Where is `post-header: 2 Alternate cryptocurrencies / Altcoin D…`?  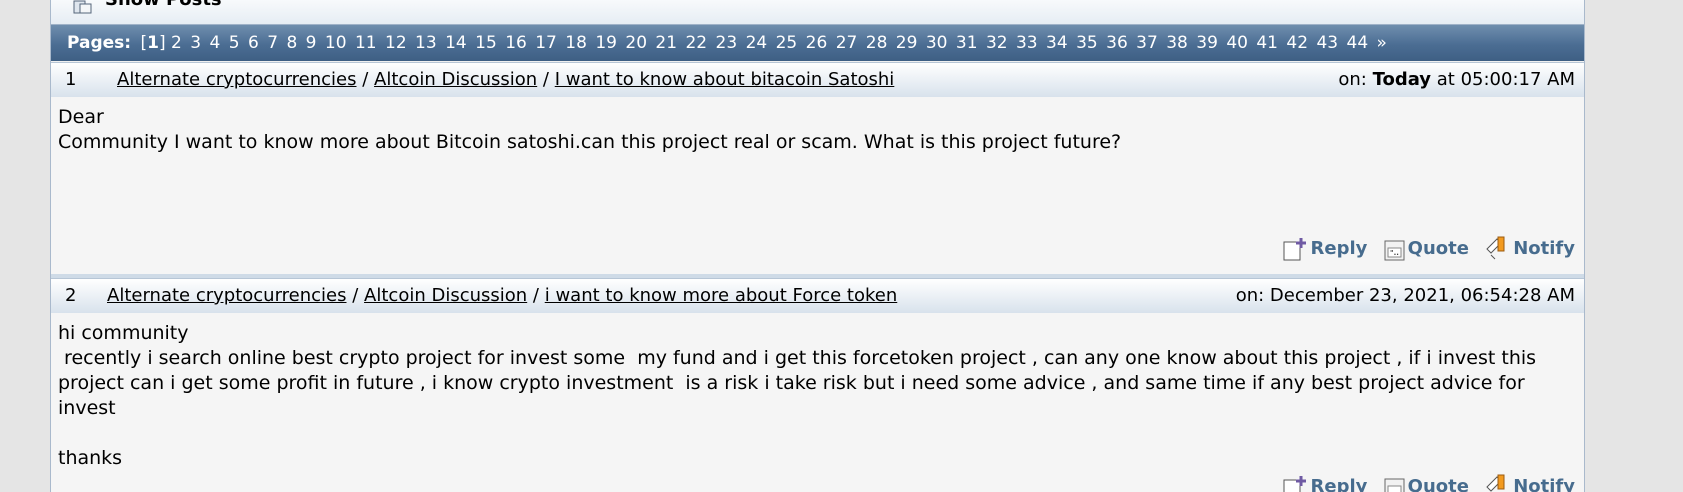
post-header: 2 Alternate cryptocurrencies / Altcoin D… is located at coordinates (817, 296).